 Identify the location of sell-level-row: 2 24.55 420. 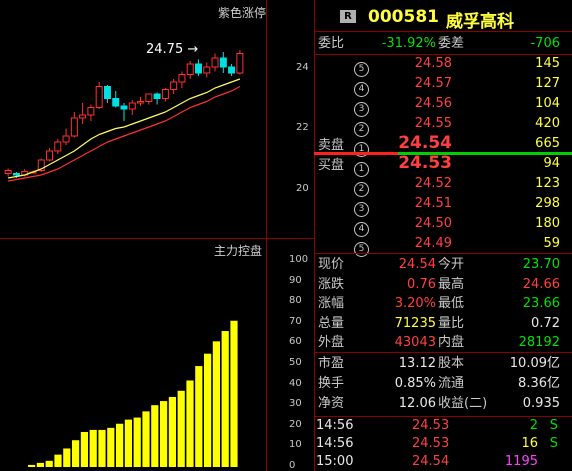
(443, 125).